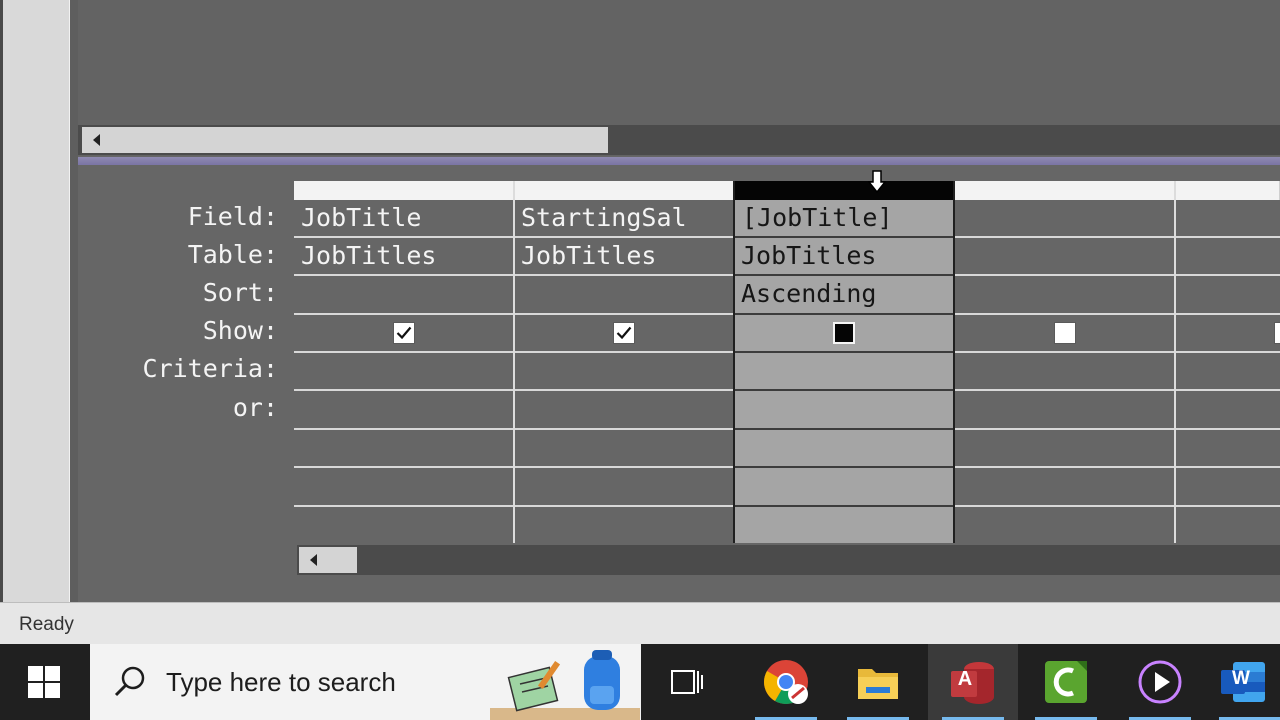 The image size is (1280, 720). I want to click on cell-field-3: [JobTitle], so click(846, 217).